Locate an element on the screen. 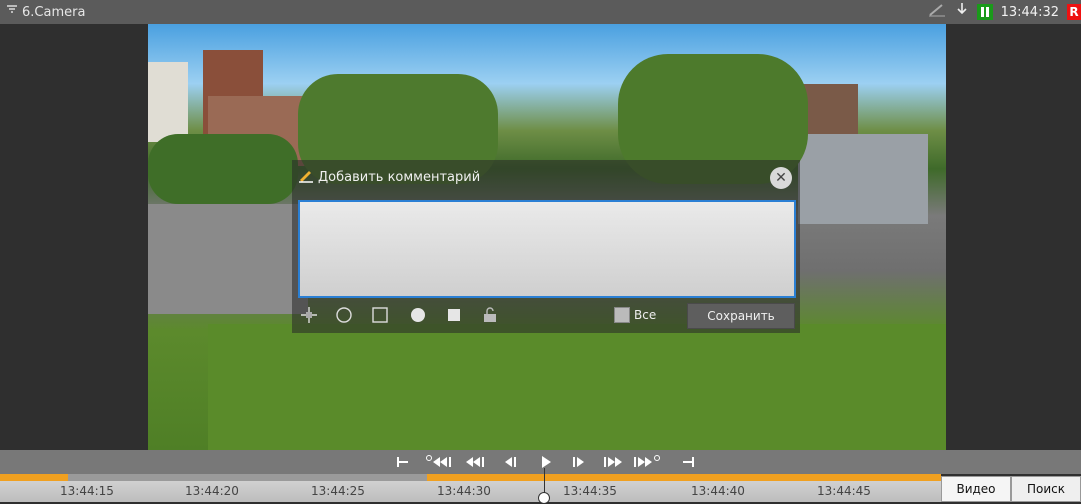  trees-image is located at coordinates (223, 169).